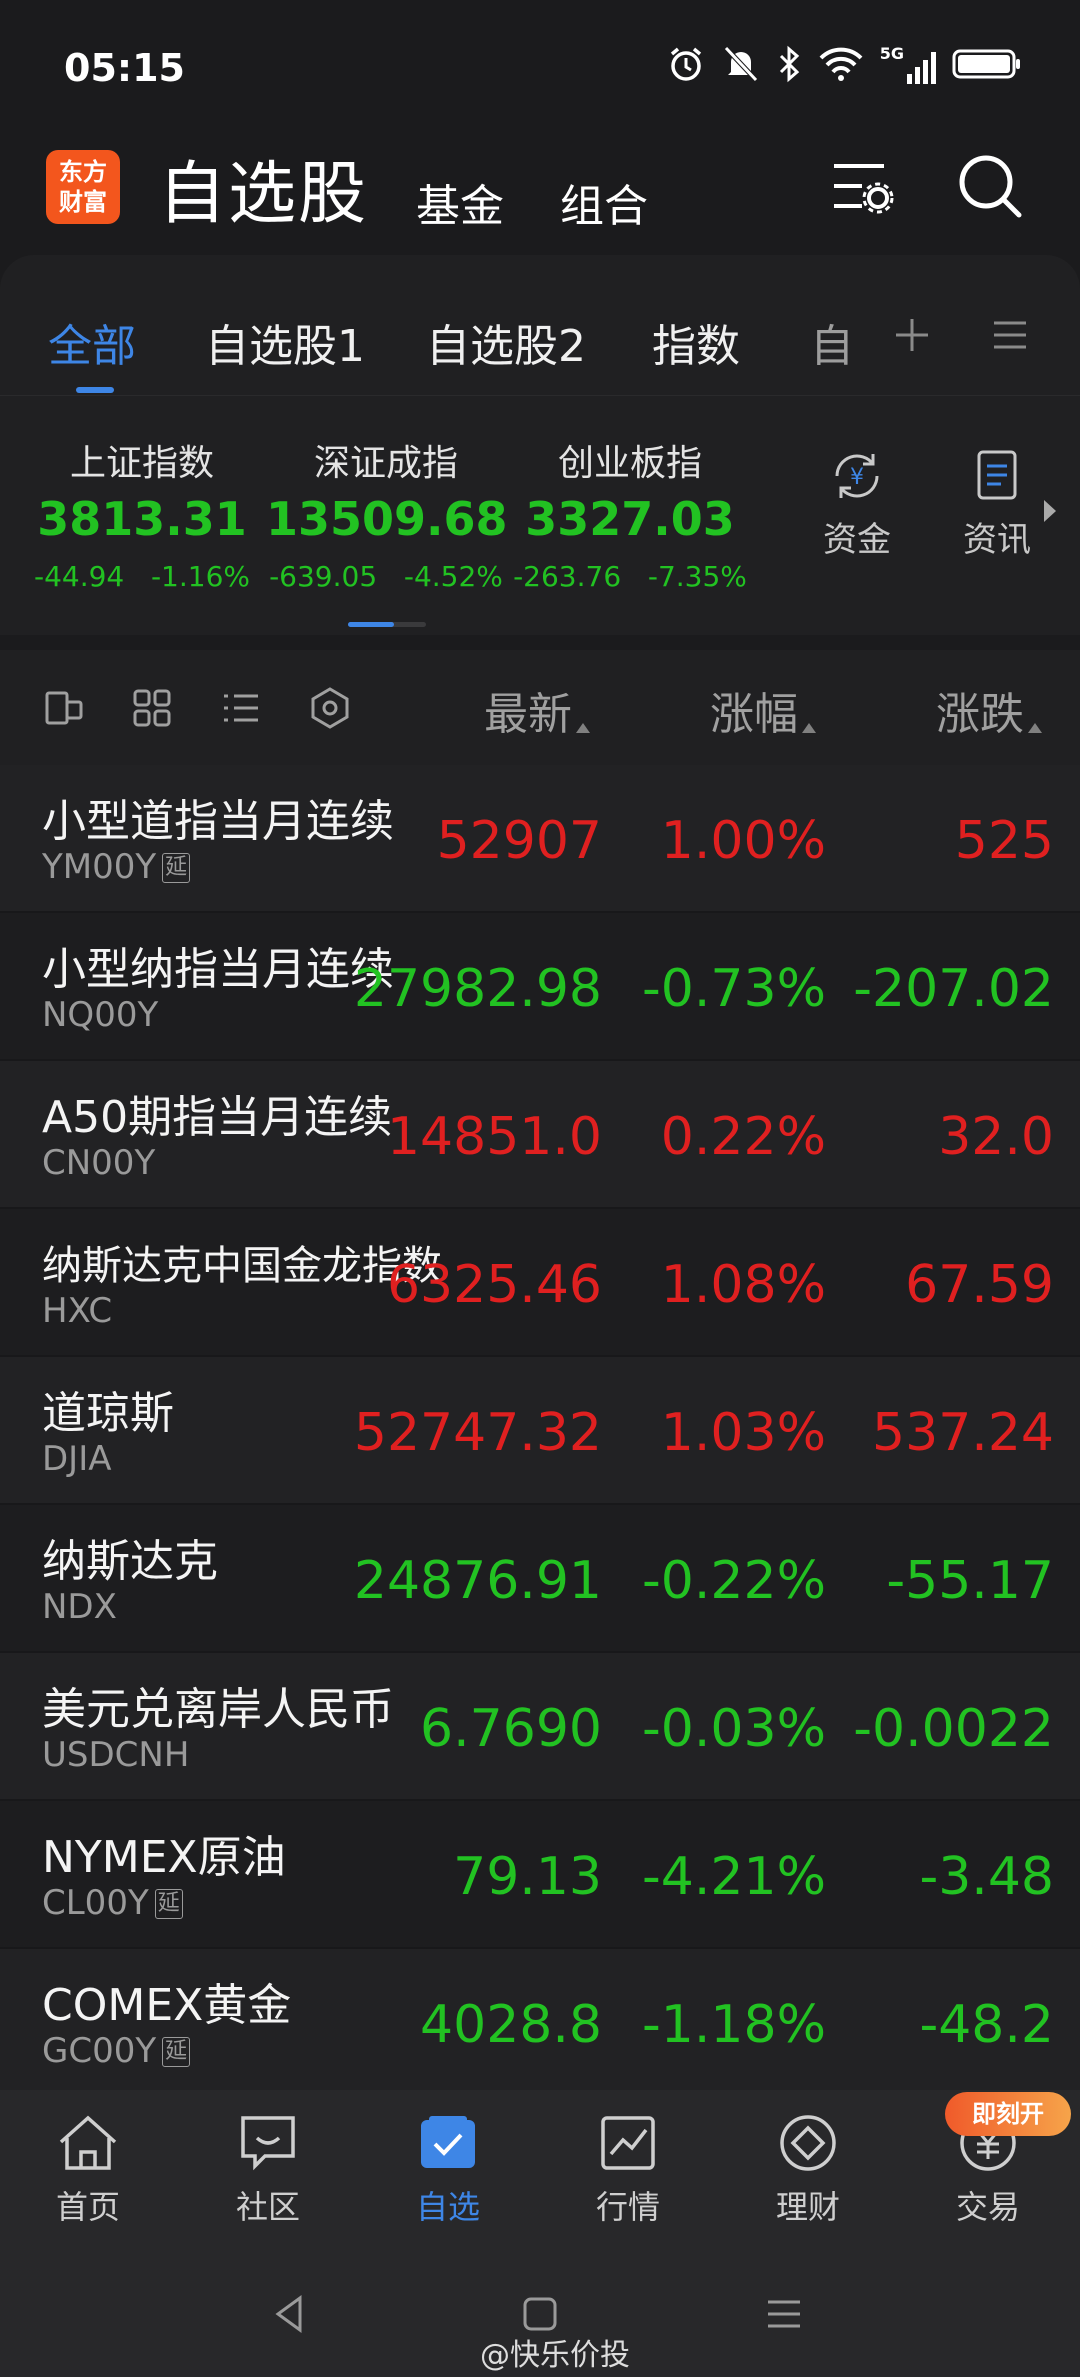 This screenshot has width=1080, height=2377. Describe the element at coordinates (112, 1903) in the screenshot. I see `quote-code: CL00Y 延` at that location.